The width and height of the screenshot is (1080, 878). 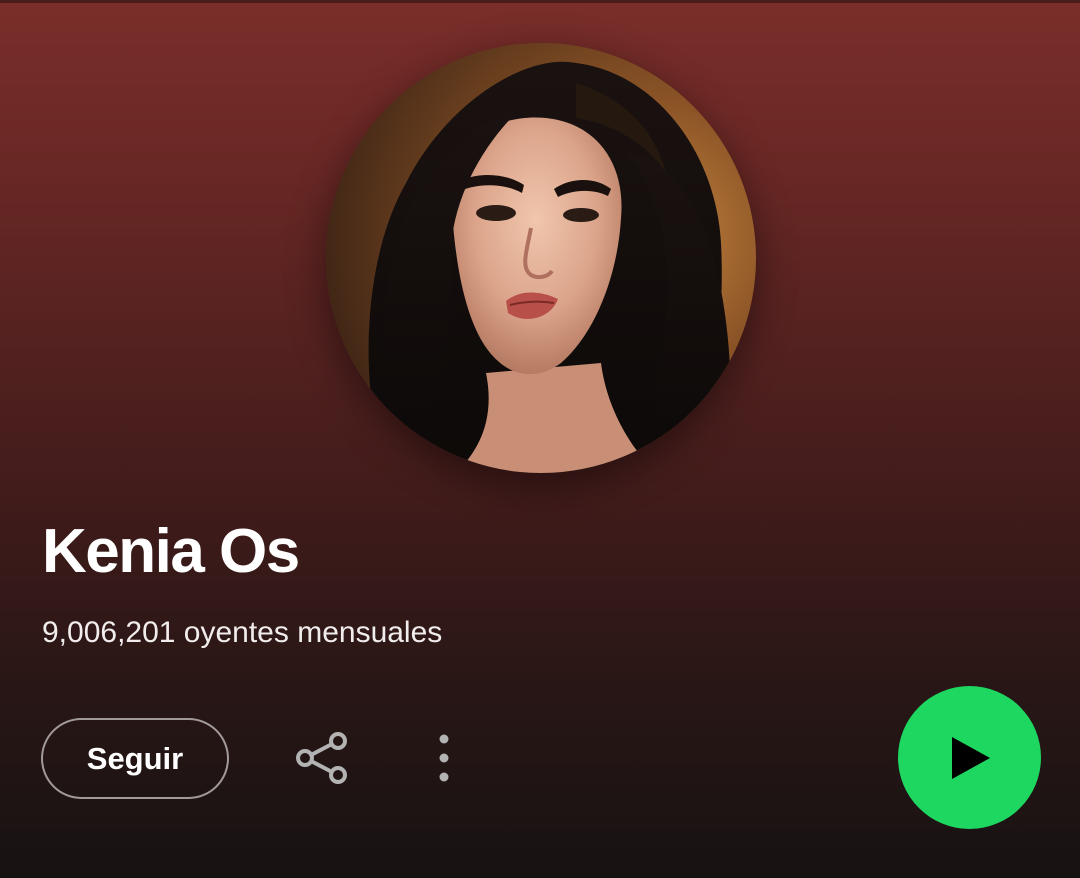 I want to click on share-button, so click(x=322, y=758).